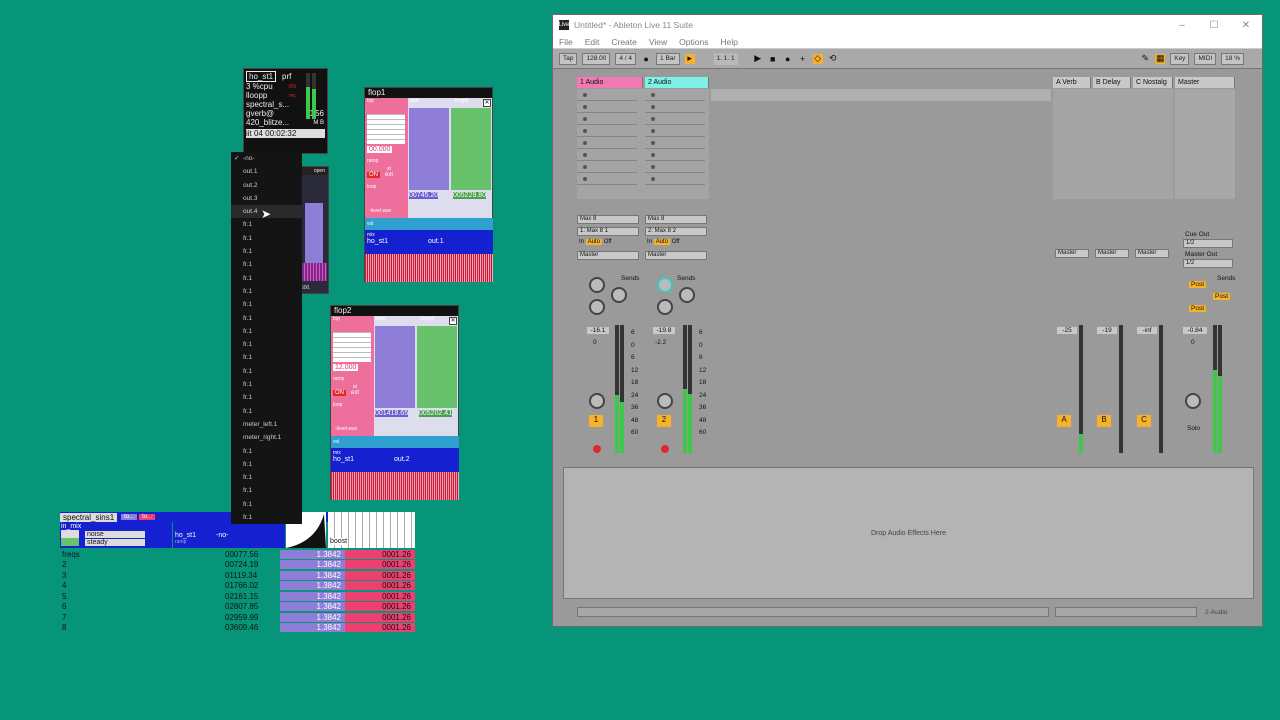  Describe the element at coordinates (222, 535) in the screenshot. I see `spectral-no-select: -no-` at that location.